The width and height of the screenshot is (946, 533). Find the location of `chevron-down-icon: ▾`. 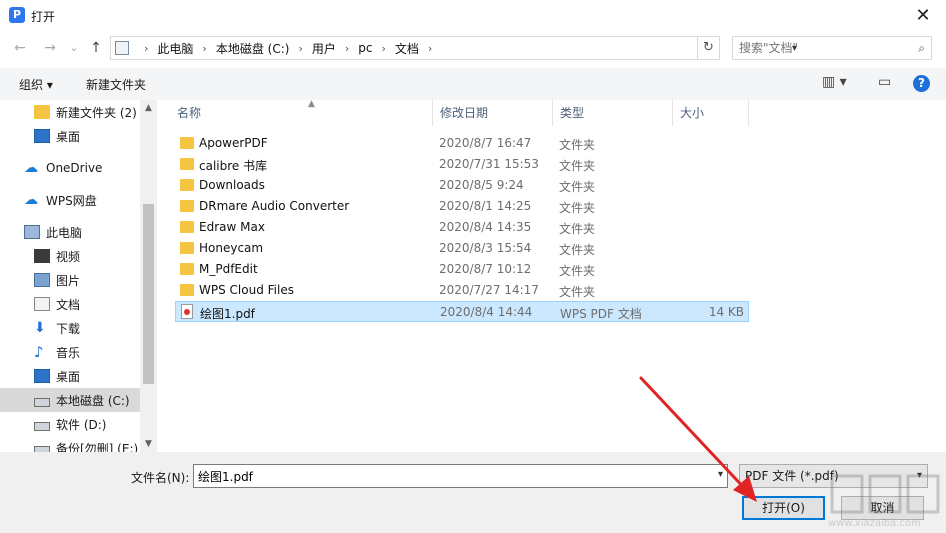

chevron-down-icon: ▾ is located at coordinates (720, 474).